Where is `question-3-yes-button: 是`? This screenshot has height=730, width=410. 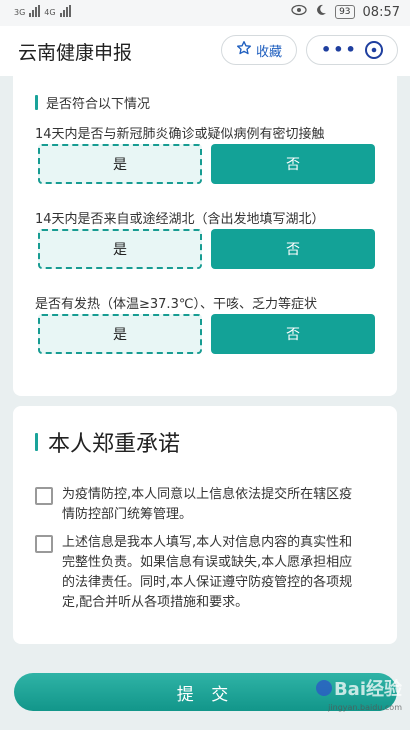
question-3-yes-button: 是 is located at coordinates (120, 334).